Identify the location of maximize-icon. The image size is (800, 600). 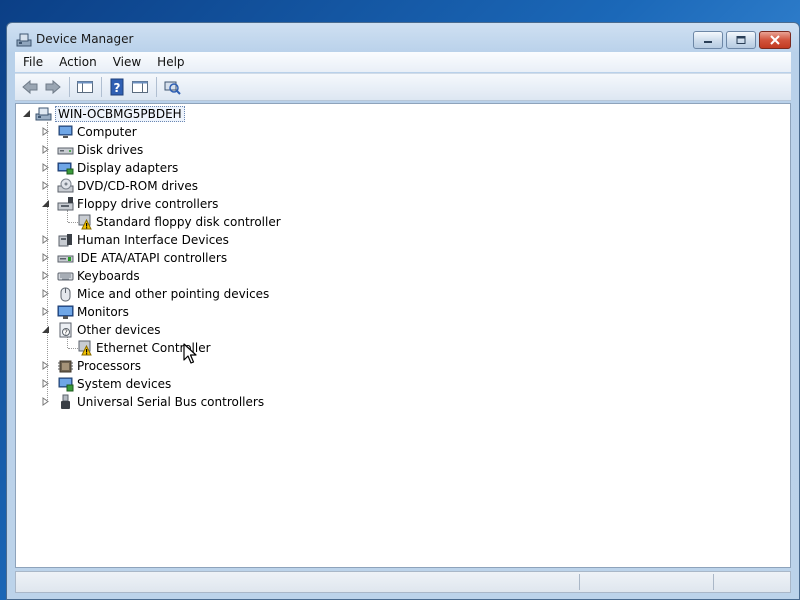
(741, 40).